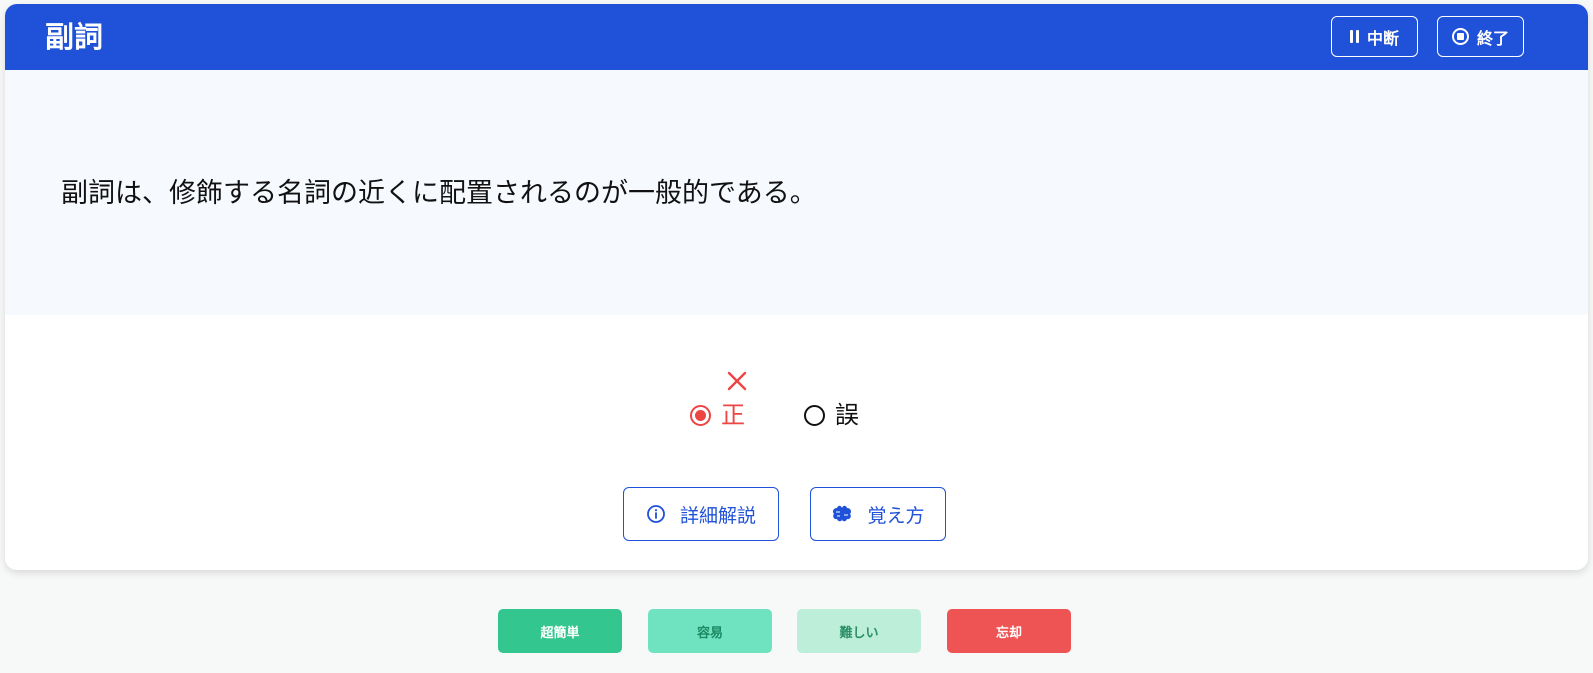 The image size is (1593, 673). I want to click on info-circle-icon, so click(656, 514).